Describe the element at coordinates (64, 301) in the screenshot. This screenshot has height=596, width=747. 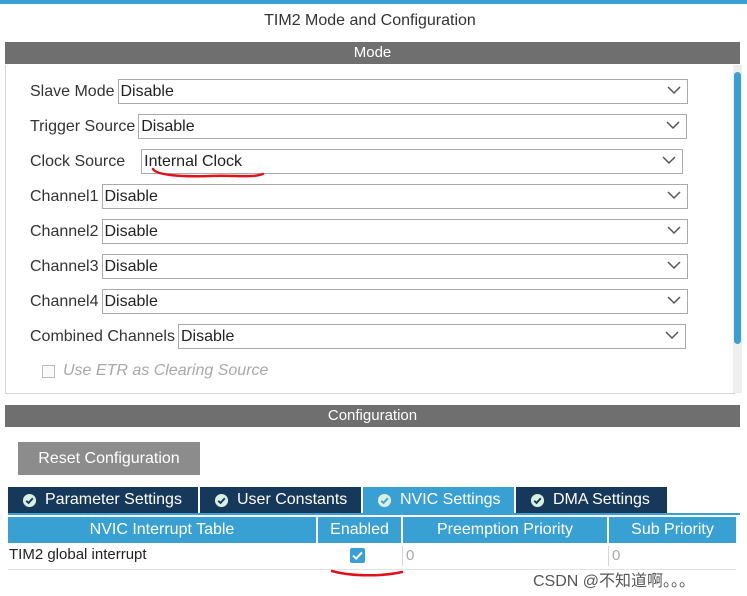
I see `channel4-label: Channel4` at that location.